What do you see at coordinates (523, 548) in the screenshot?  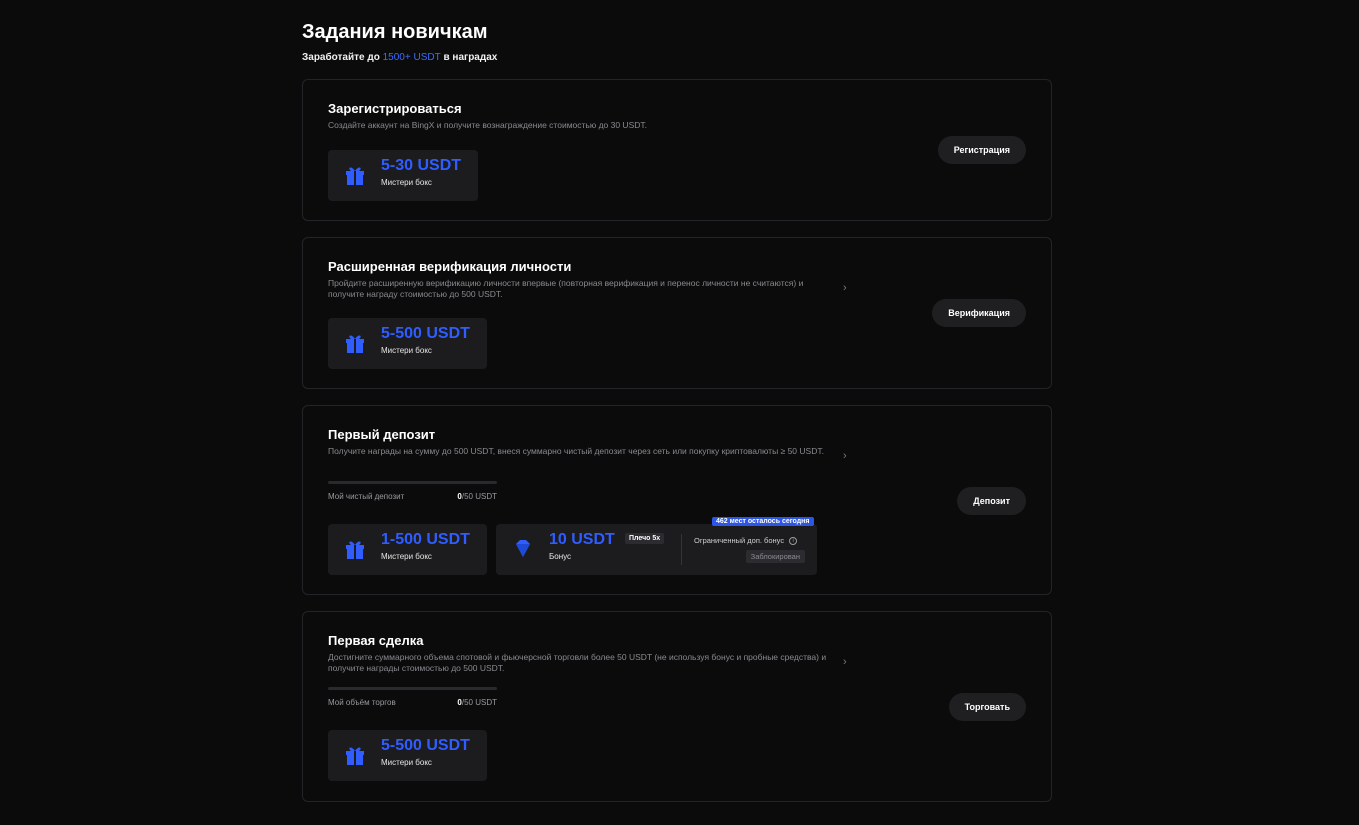 I see `diamond-icon` at bounding box center [523, 548].